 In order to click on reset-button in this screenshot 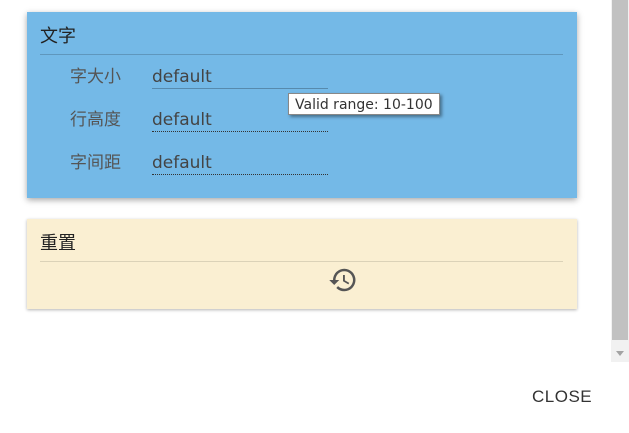, I will do `click(343, 280)`.